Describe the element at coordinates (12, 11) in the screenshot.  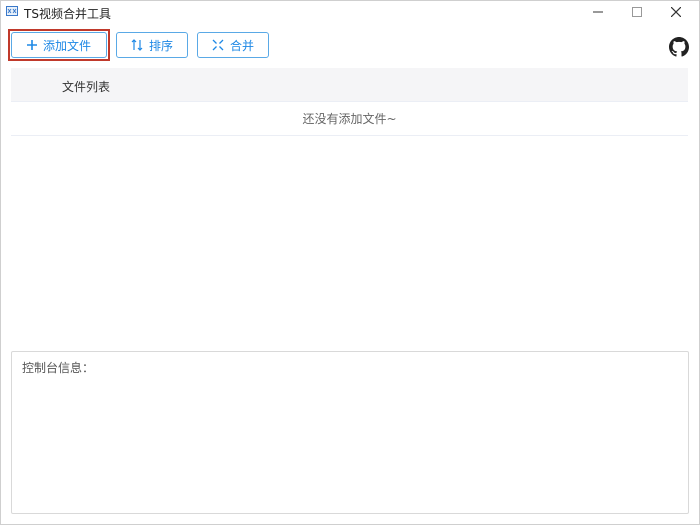
I see `app-icon` at that location.